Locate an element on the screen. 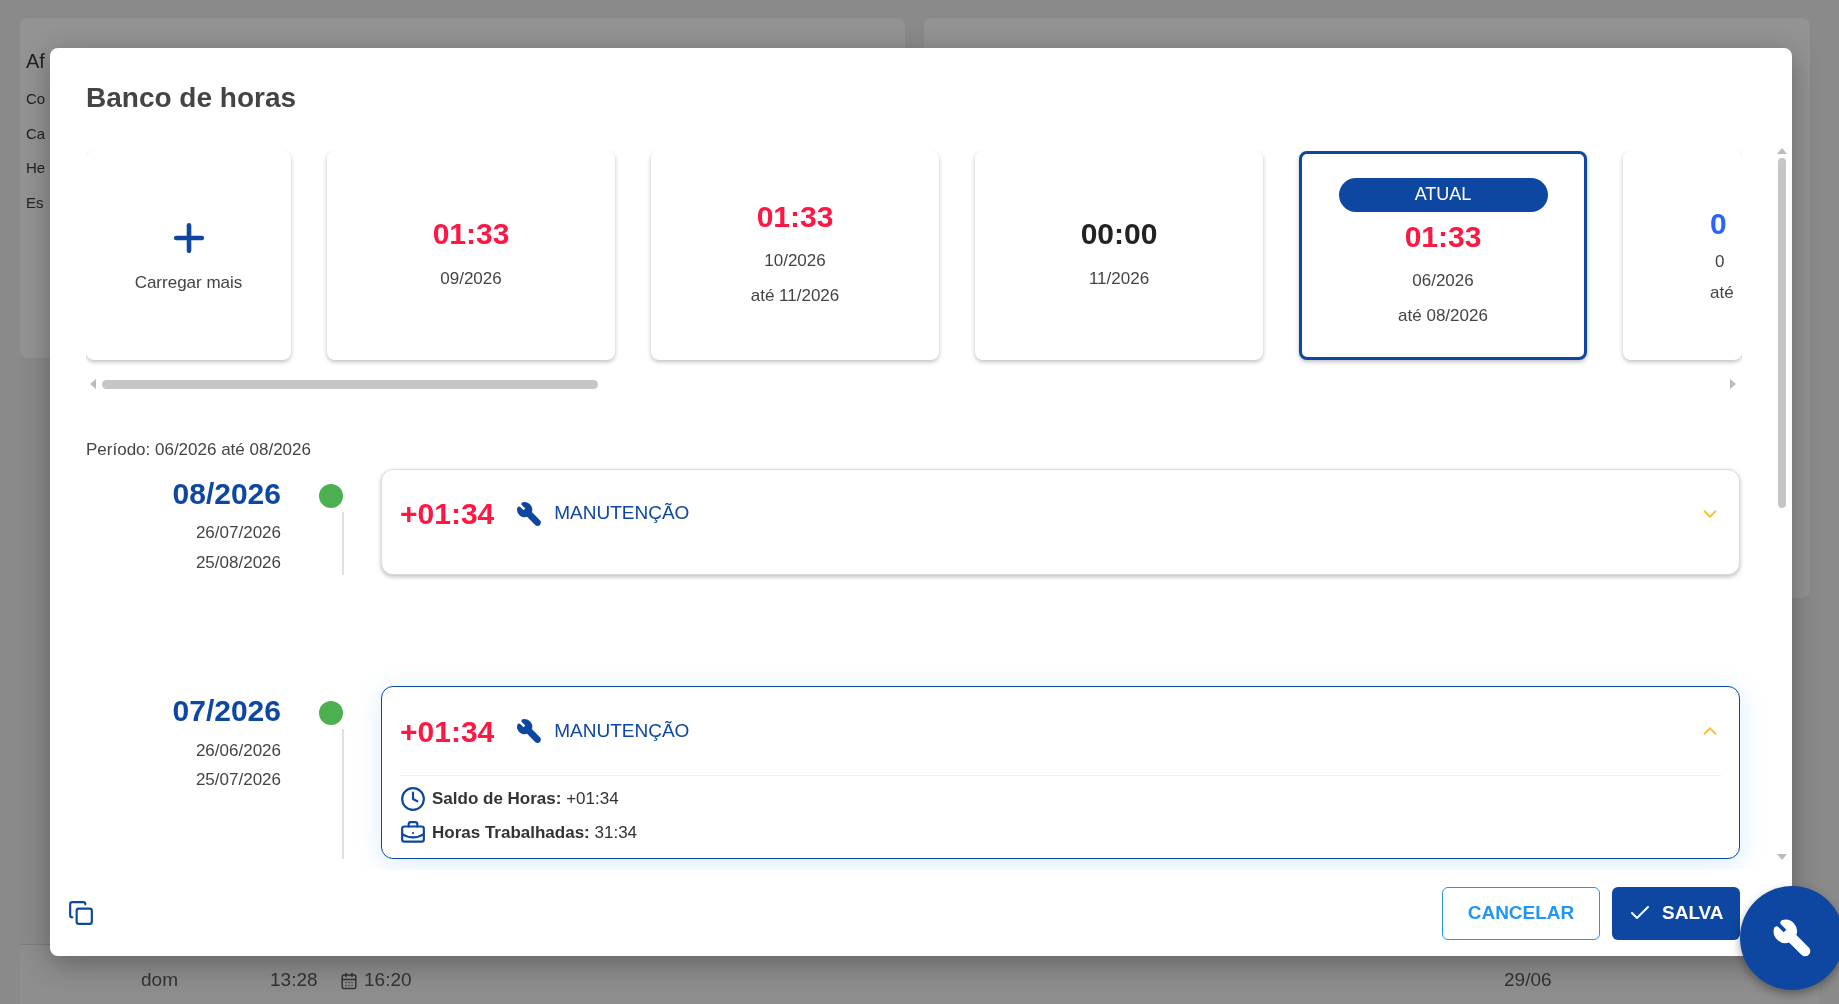 Image resolution: width=1839 pixels, height=1004 pixels. period-card: 01:33 09/2026 is located at coordinates (471, 255).